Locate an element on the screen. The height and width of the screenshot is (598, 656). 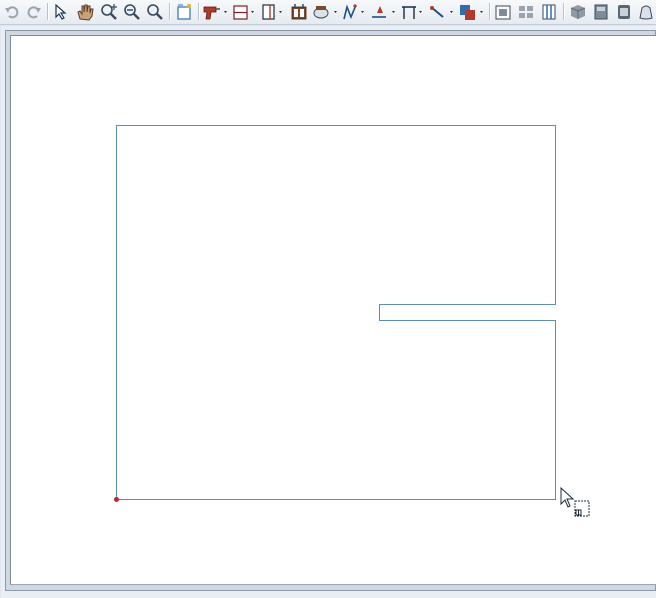
layer-display-icon is located at coordinates (526, 11).